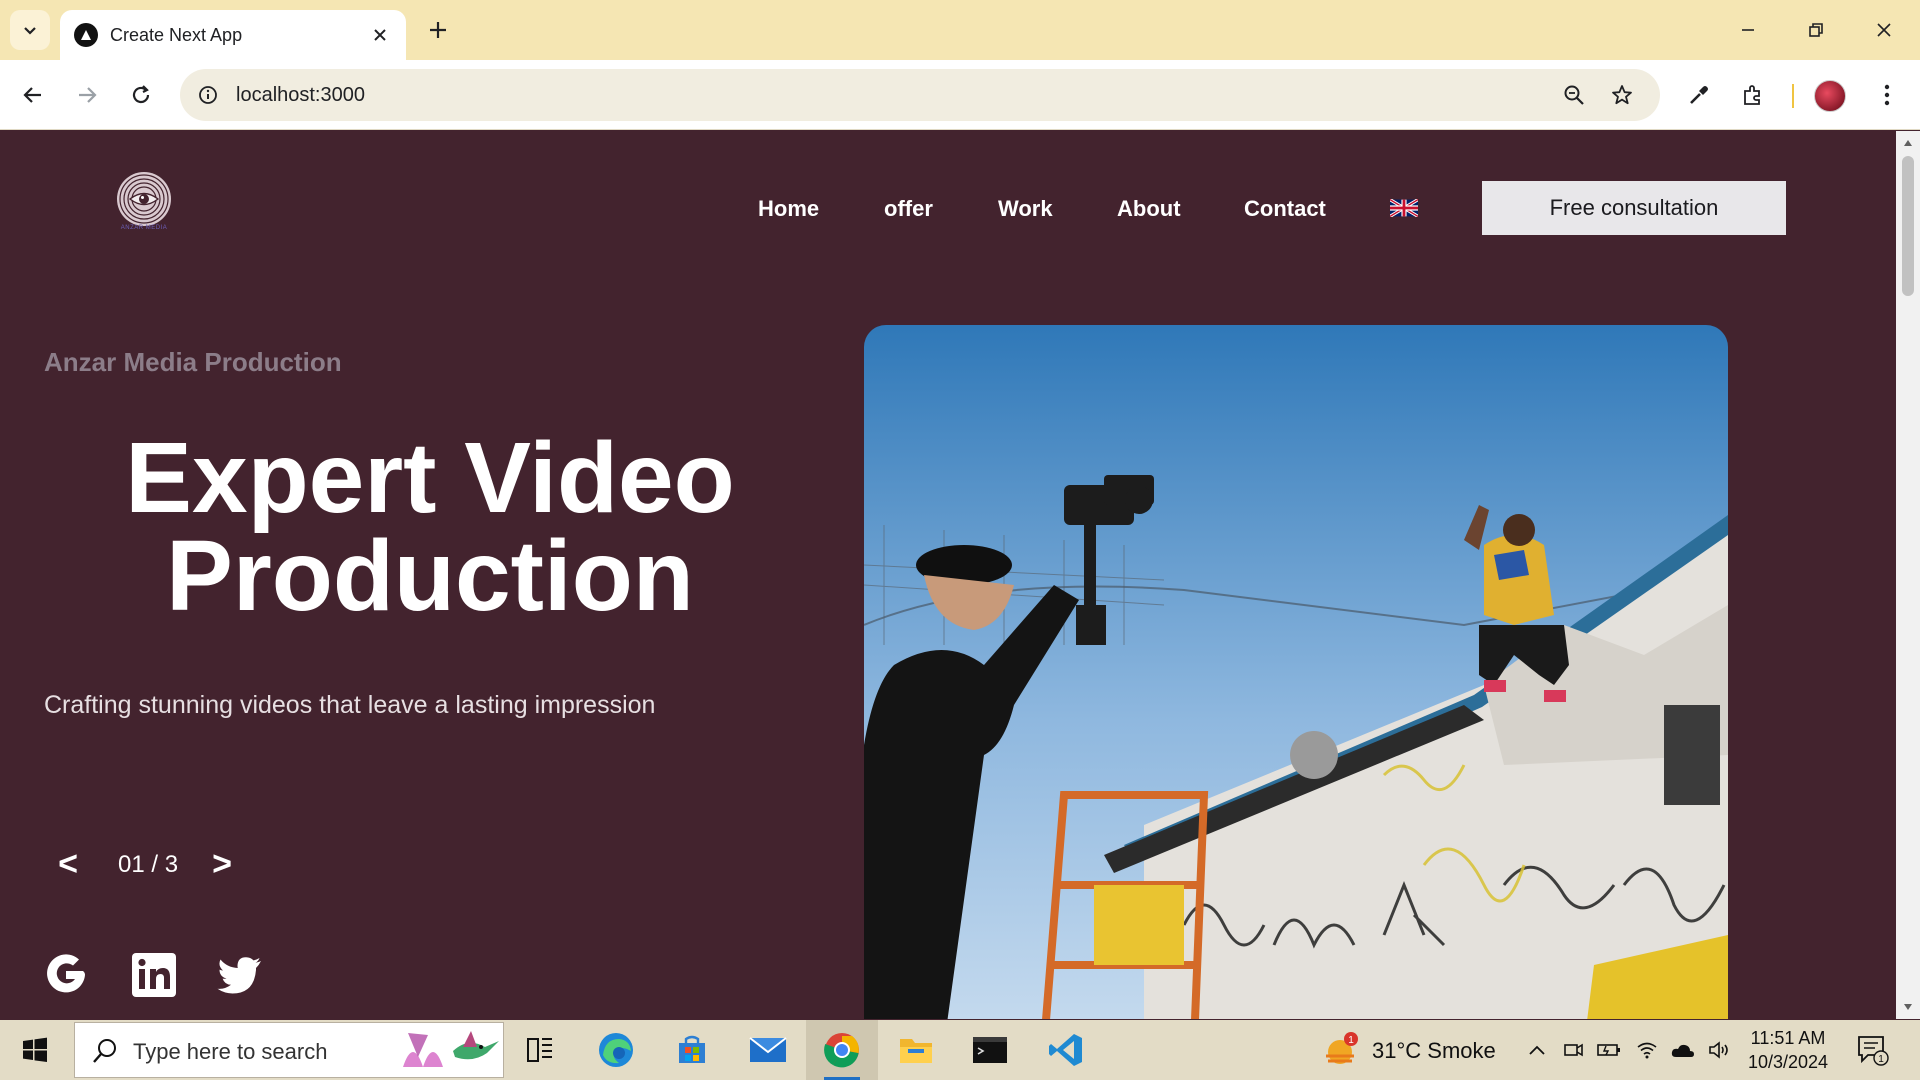 The width and height of the screenshot is (1920, 1080). I want to click on minimize-icon, so click(1748, 30).